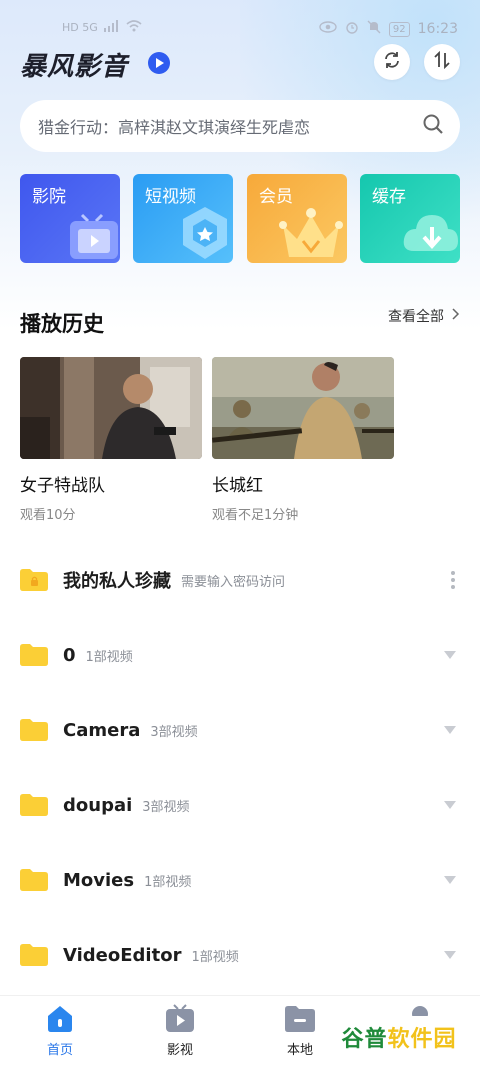 Image resolution: width=480 pixels, height=1067 pixels. I want to click on wifi-icon, so click(134, 27).